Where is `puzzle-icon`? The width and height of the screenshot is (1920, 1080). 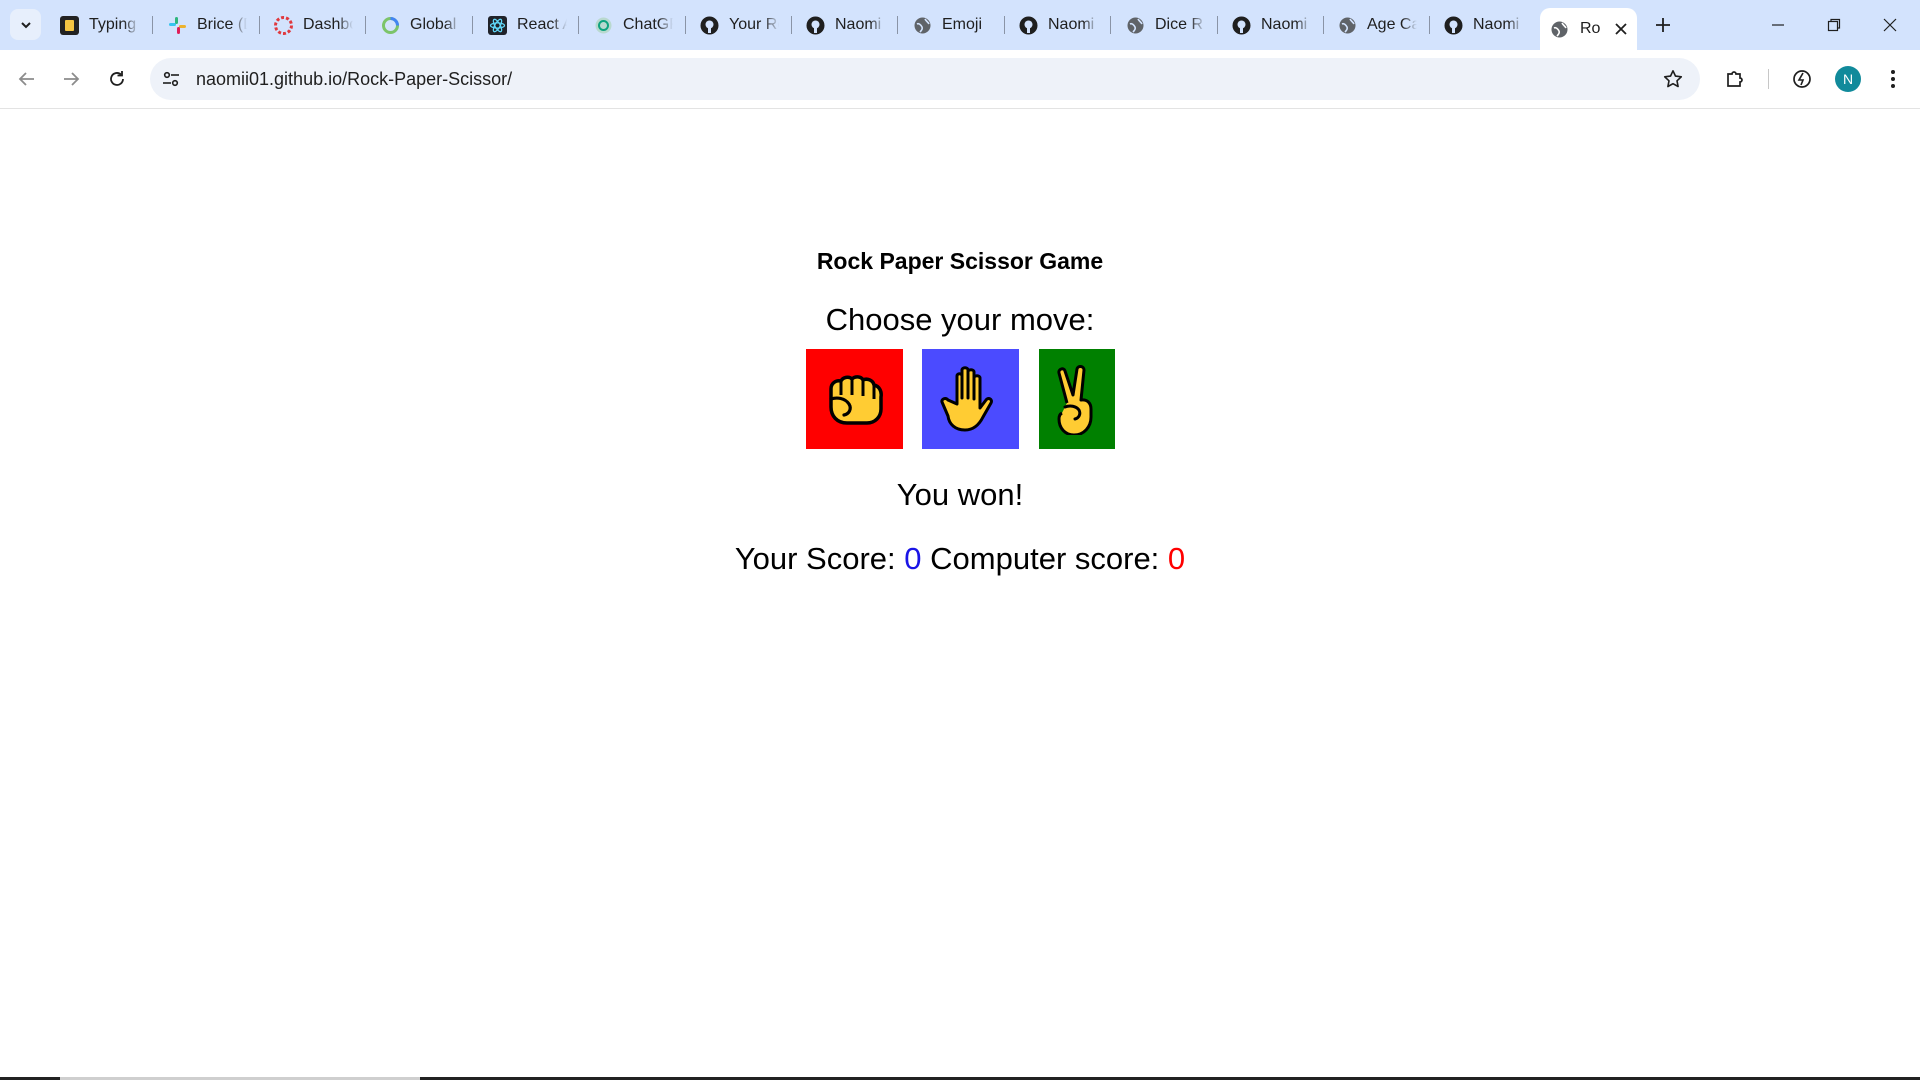
puzzle-icon is located at coordinates (1735, 79).